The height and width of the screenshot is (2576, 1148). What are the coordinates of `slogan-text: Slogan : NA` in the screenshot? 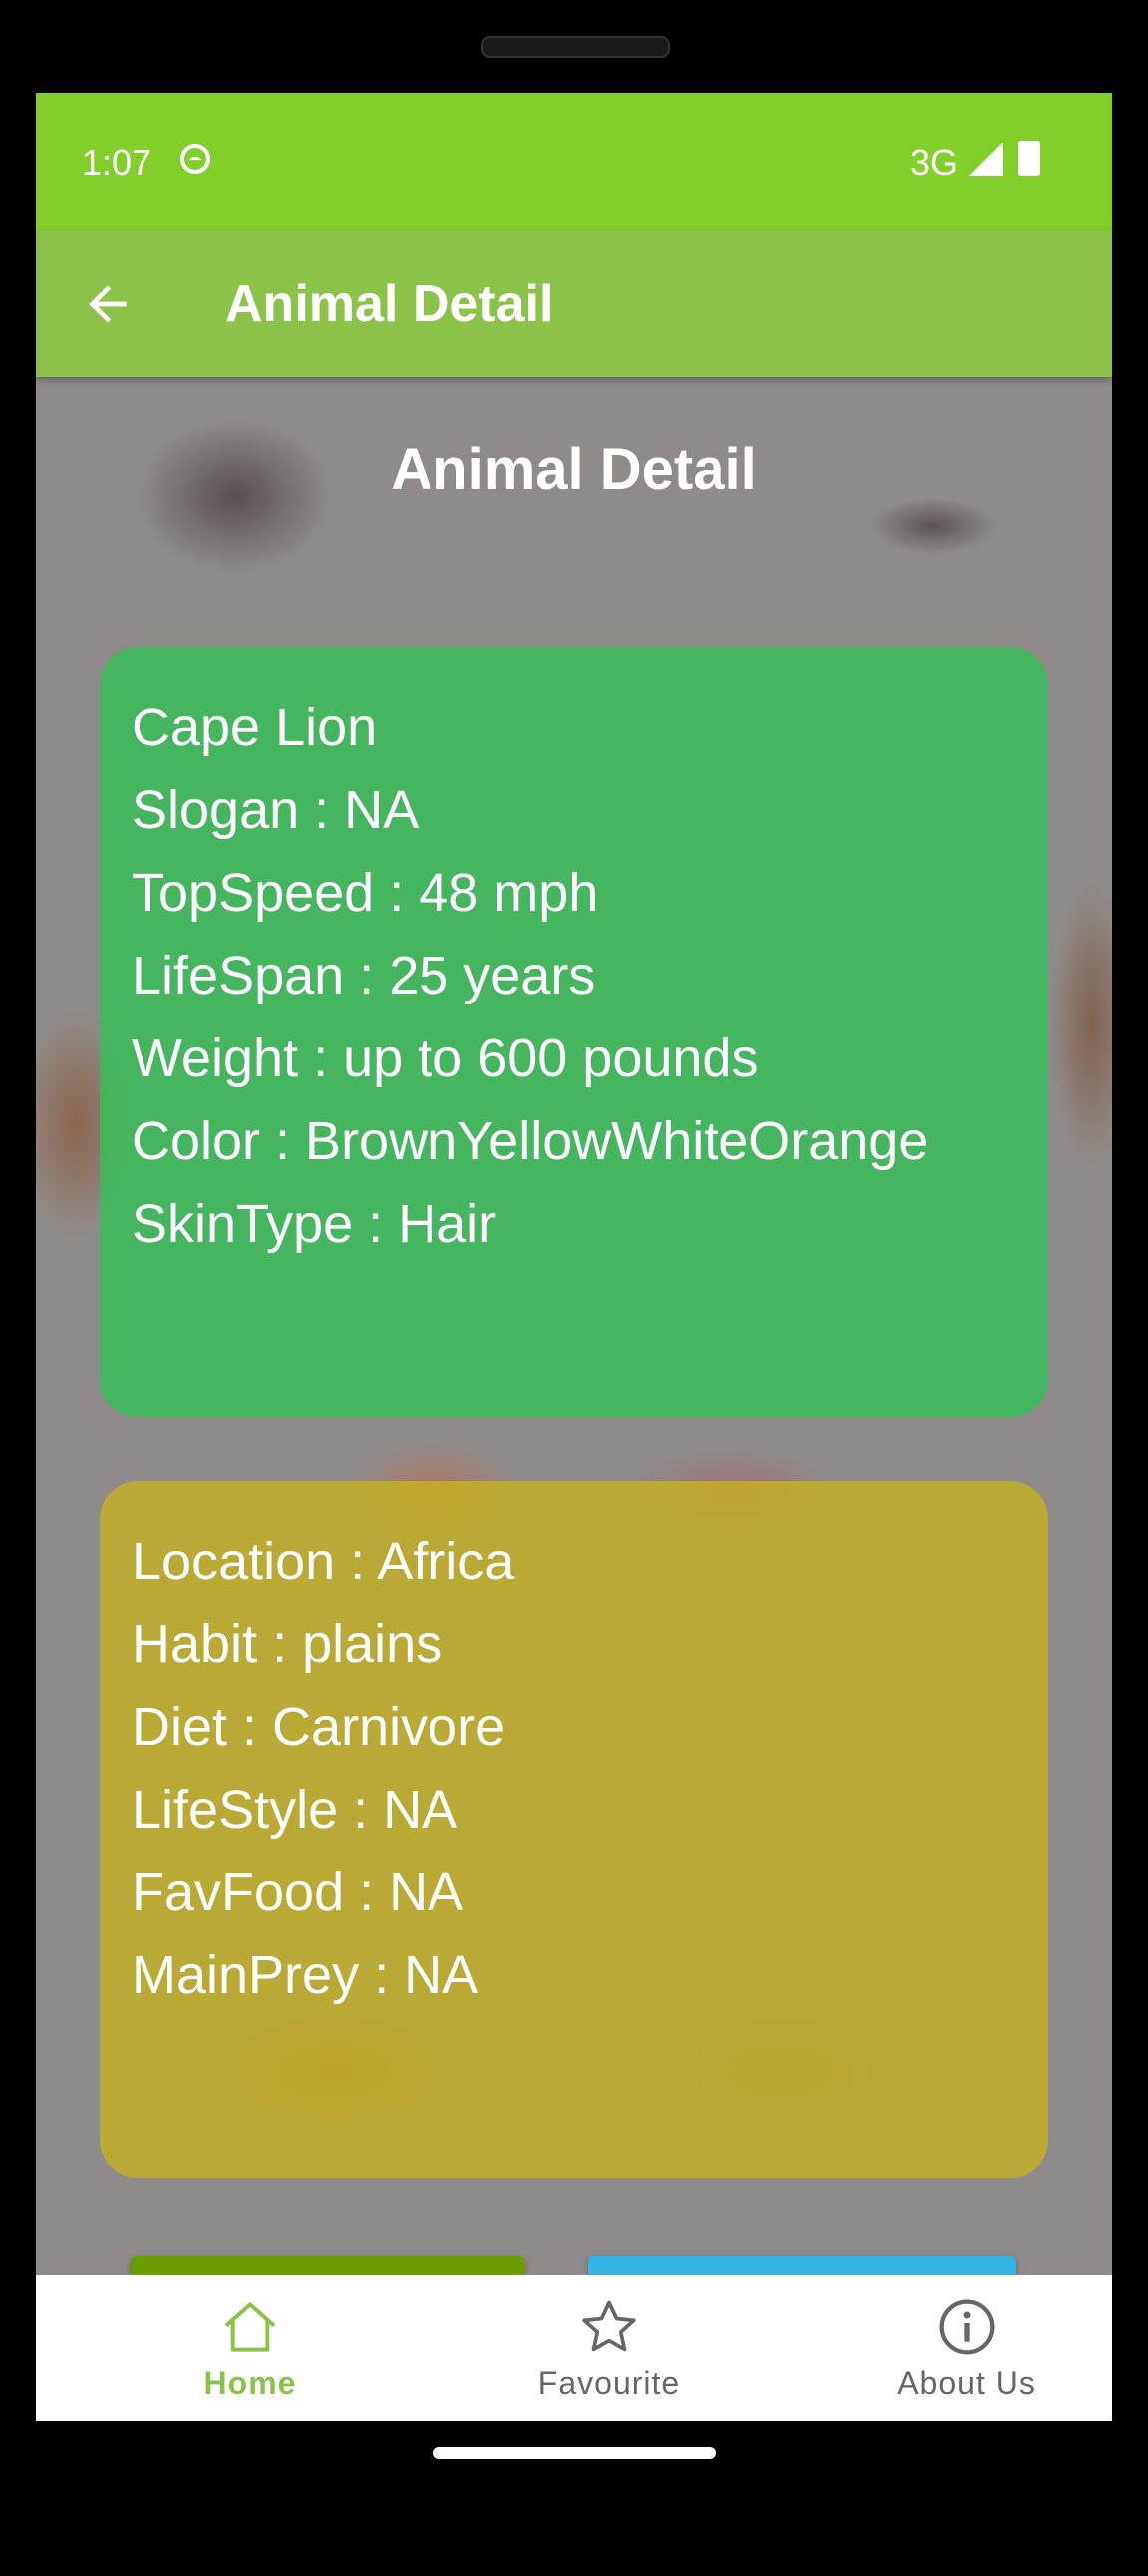 It's located at (276, 810).